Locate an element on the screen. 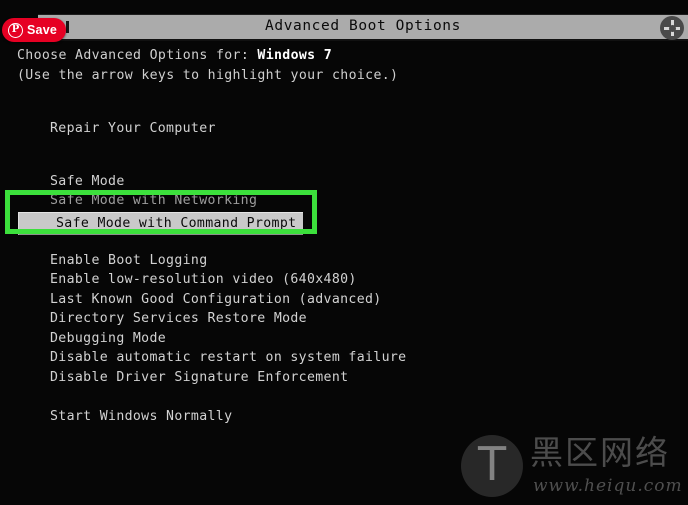  header-os-name: Windows 7 is located at coordinates (295, 55).